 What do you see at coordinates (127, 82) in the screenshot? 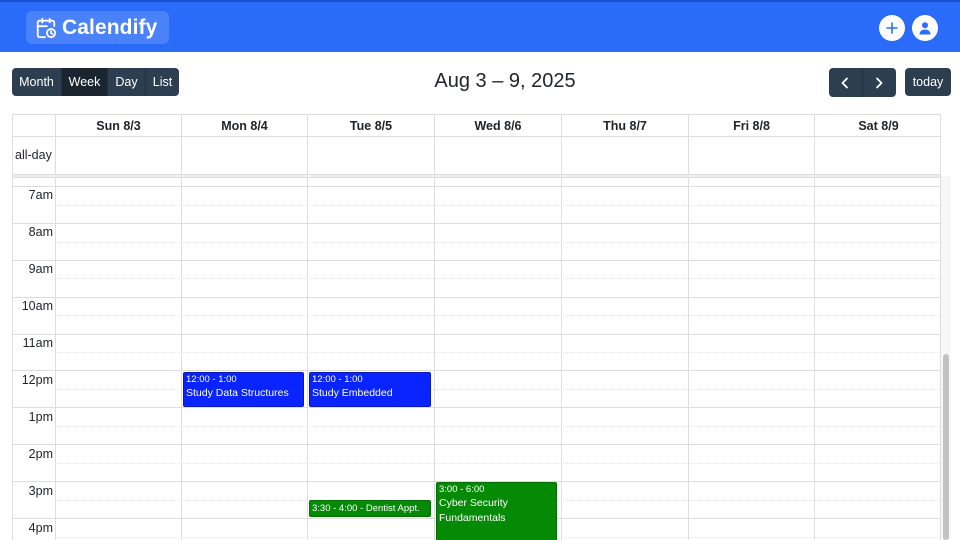
I see `day-view-button: Day` at bounding box center [127, 82].